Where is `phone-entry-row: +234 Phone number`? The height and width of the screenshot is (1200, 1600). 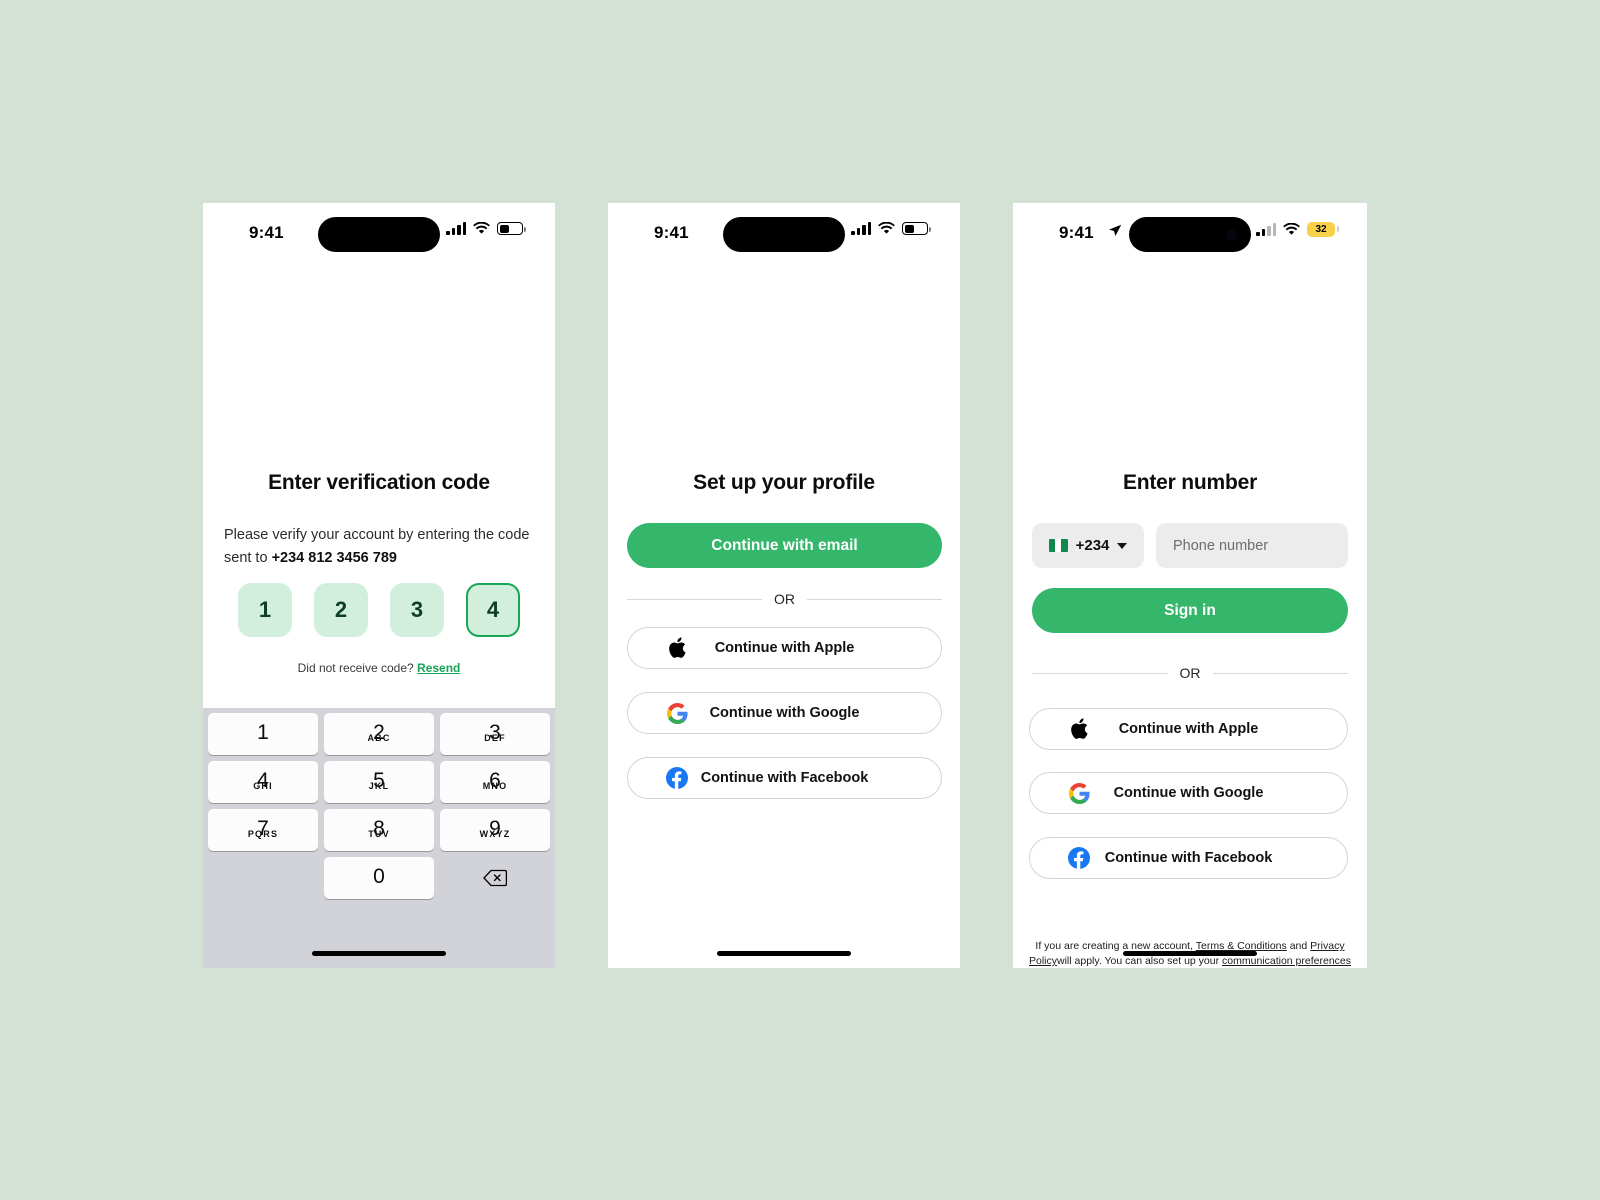
phone-entry-row: +234 Phone number is located at coordinates (1190, 545).